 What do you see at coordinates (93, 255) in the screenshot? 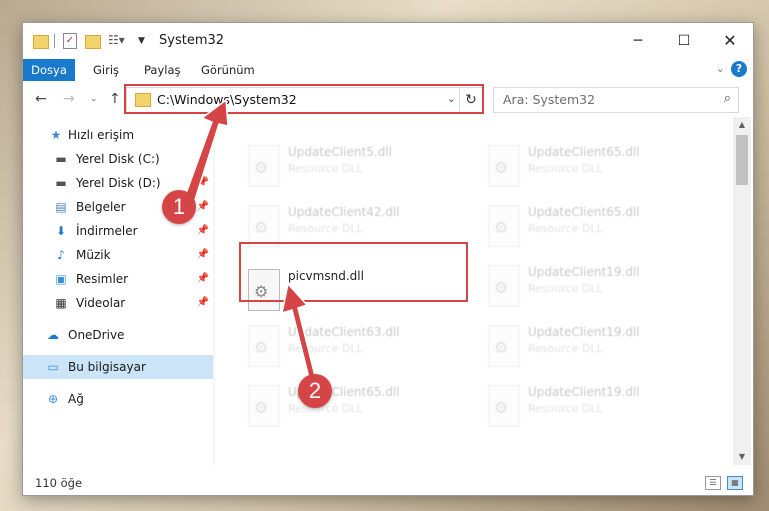
I see `sidebar-item-label: Müzik` at bounding box center [93, 255].